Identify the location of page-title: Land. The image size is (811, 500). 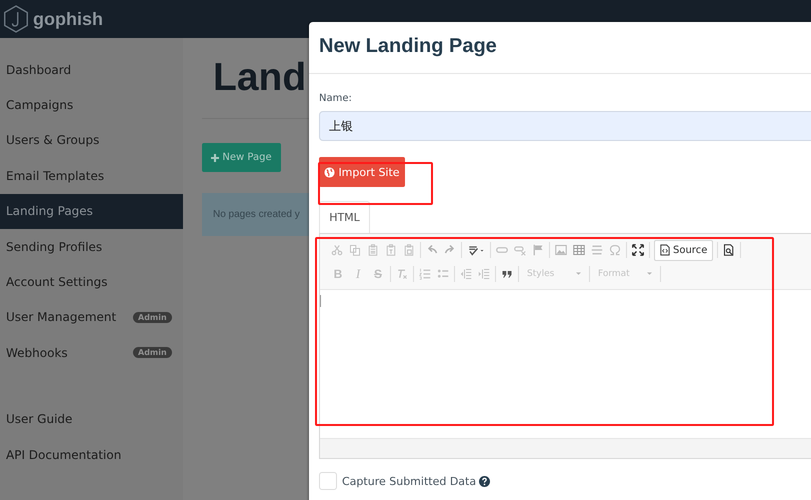
(259, 78).